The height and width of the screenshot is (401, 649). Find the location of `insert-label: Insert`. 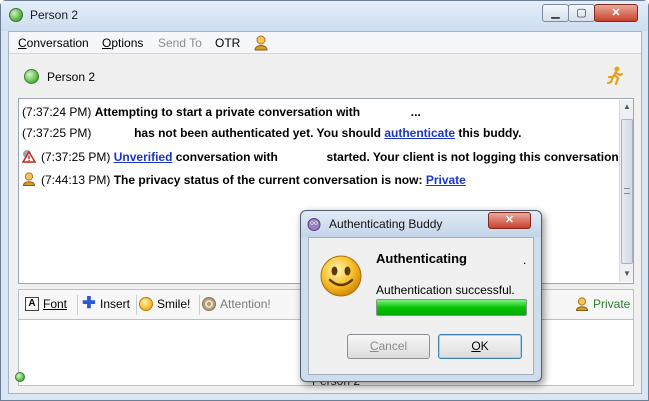

insert-label: Insert is located at coordinates (115, 304).